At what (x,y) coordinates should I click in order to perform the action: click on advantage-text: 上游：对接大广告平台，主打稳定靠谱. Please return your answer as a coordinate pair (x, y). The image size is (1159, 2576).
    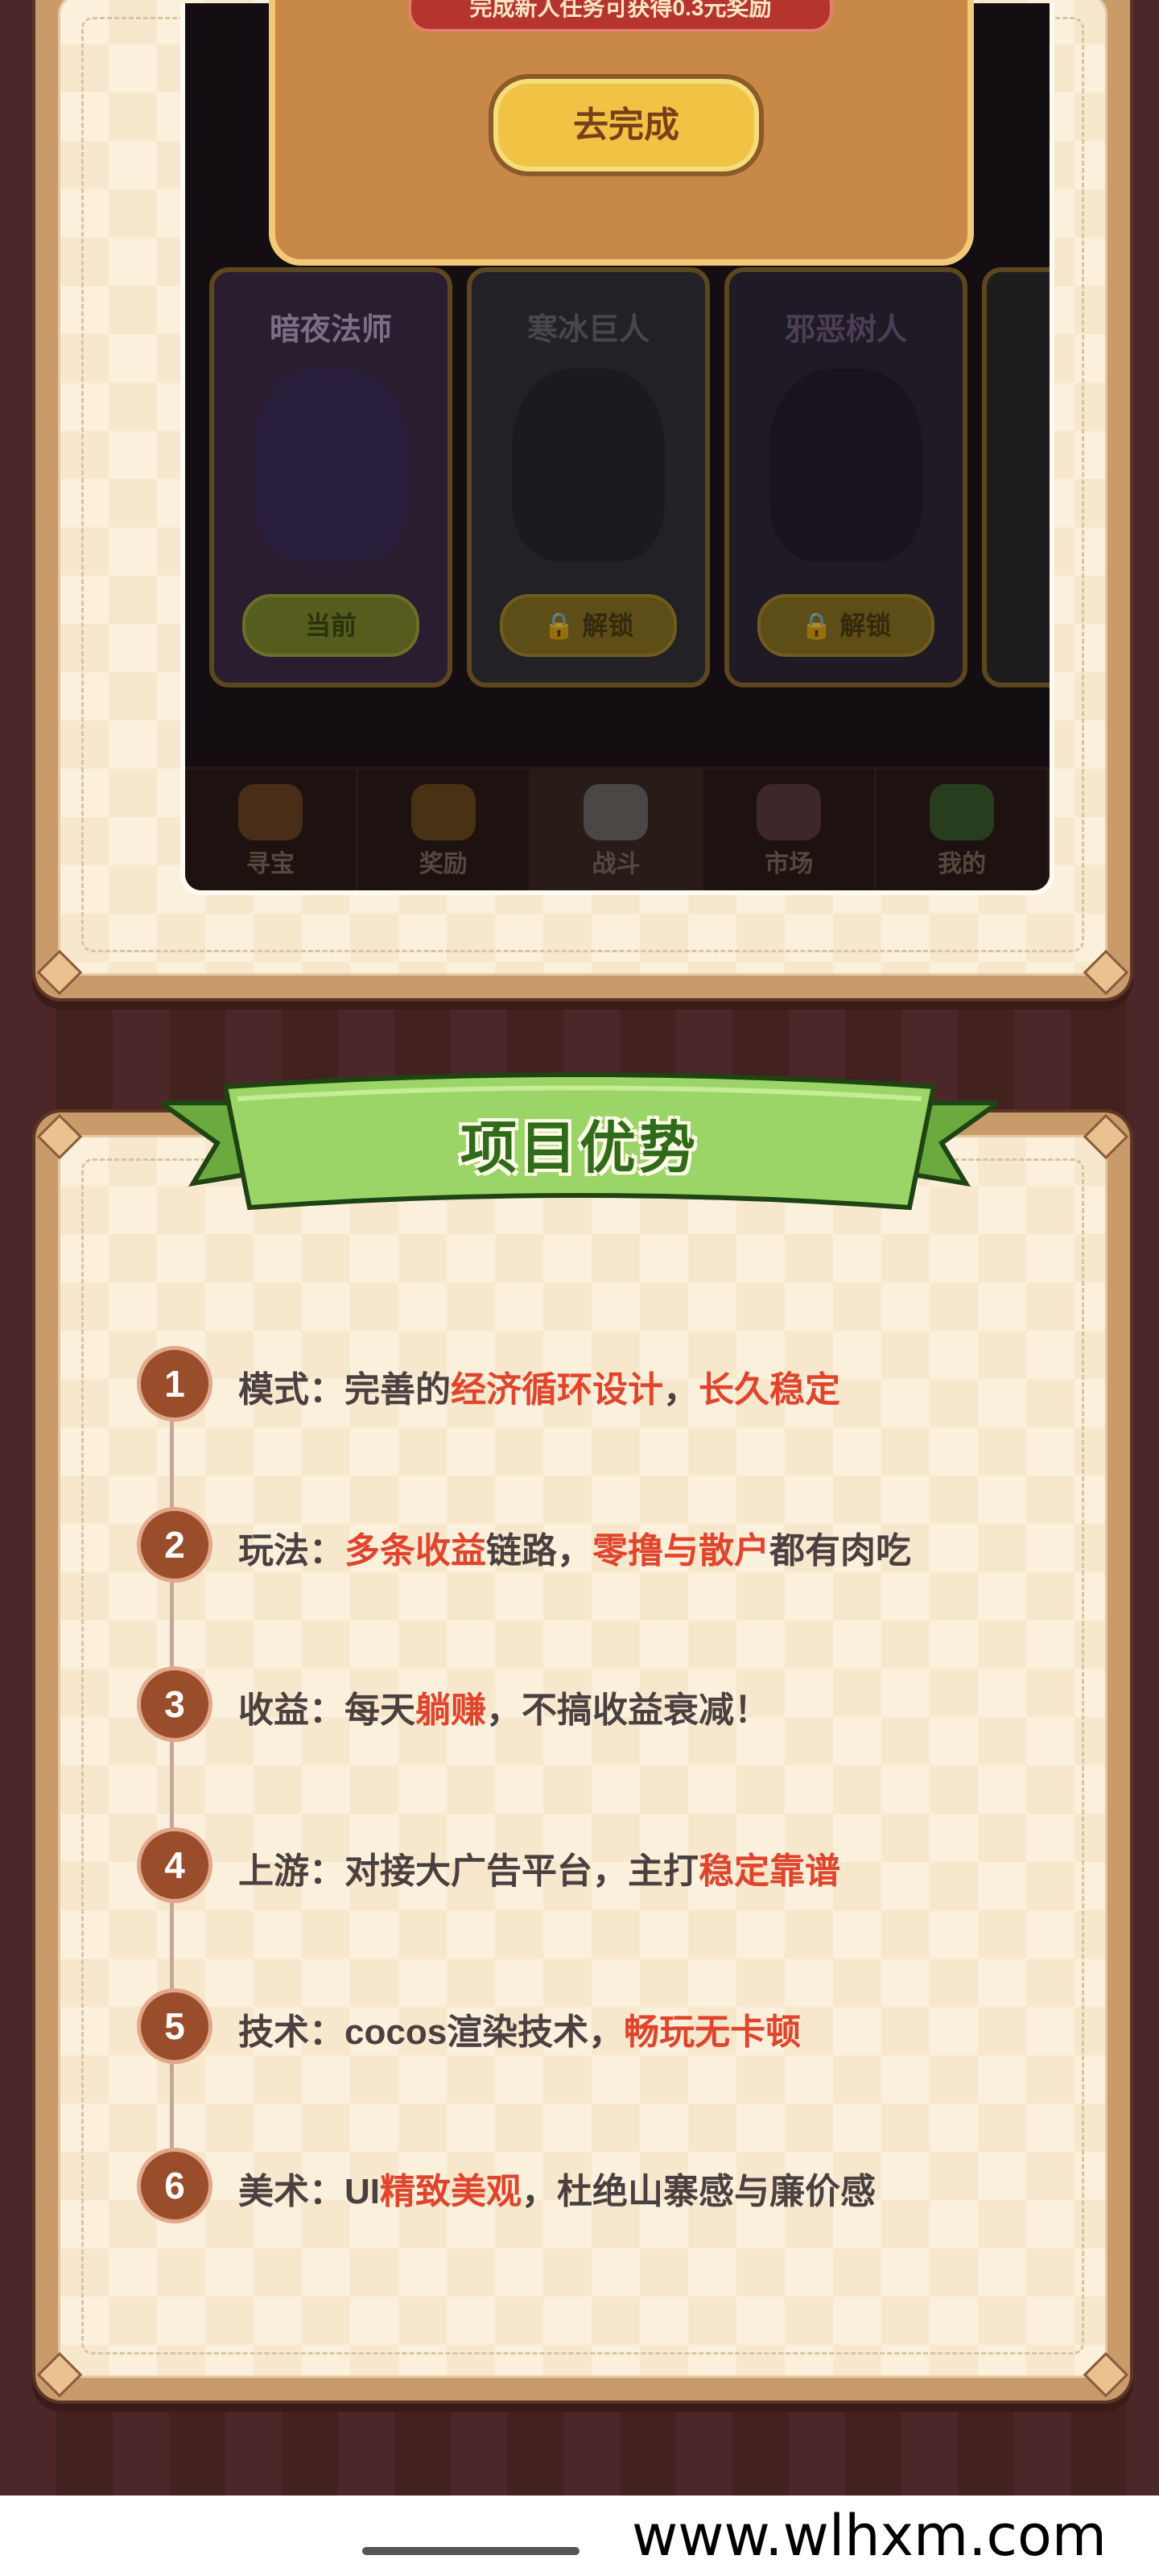
    Looking at the image, I should click on (539, 1867).